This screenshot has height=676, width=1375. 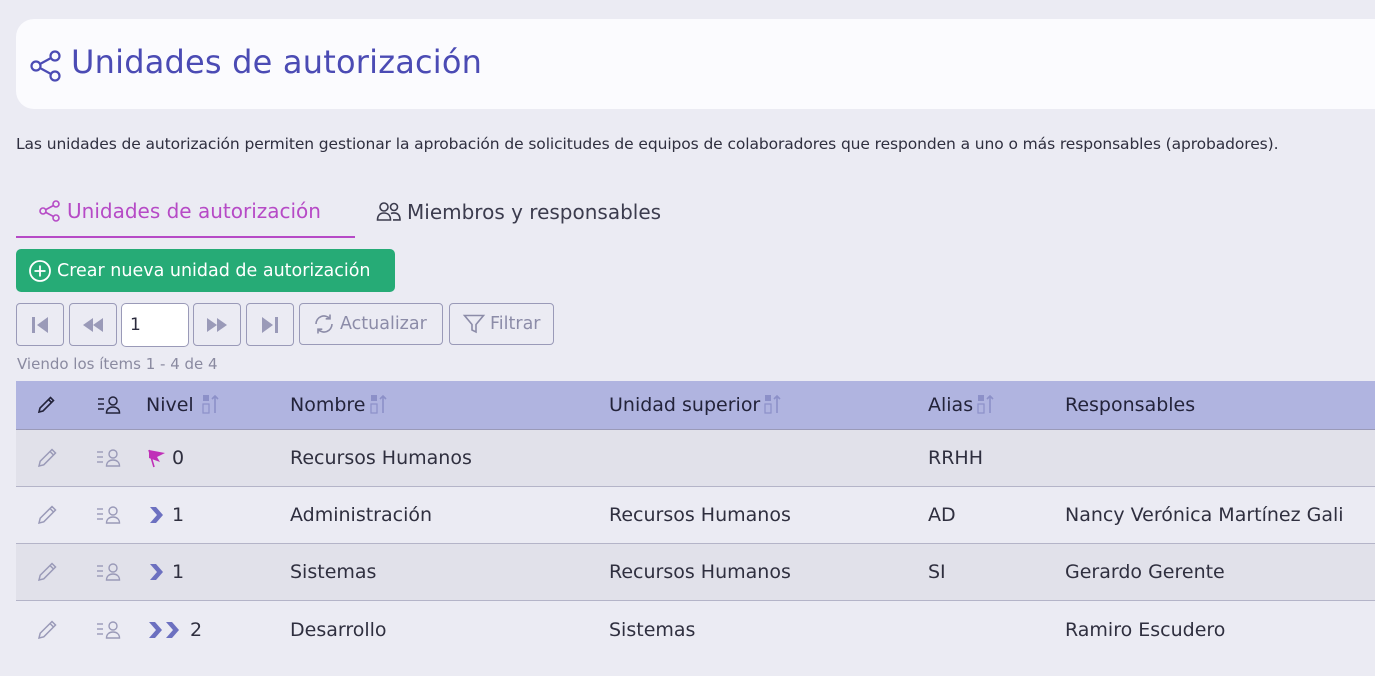 I want to click on fast-forward-icon, so click(x=217, y=324).